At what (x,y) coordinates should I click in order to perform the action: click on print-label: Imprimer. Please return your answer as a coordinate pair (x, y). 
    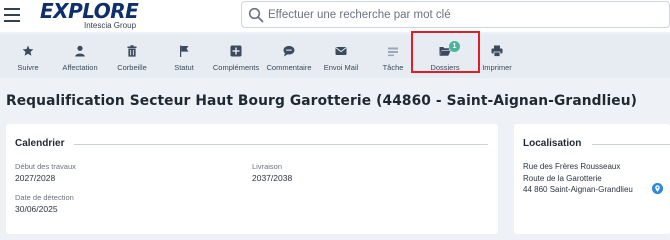
    Looking at the image, I should click on (497, 67).